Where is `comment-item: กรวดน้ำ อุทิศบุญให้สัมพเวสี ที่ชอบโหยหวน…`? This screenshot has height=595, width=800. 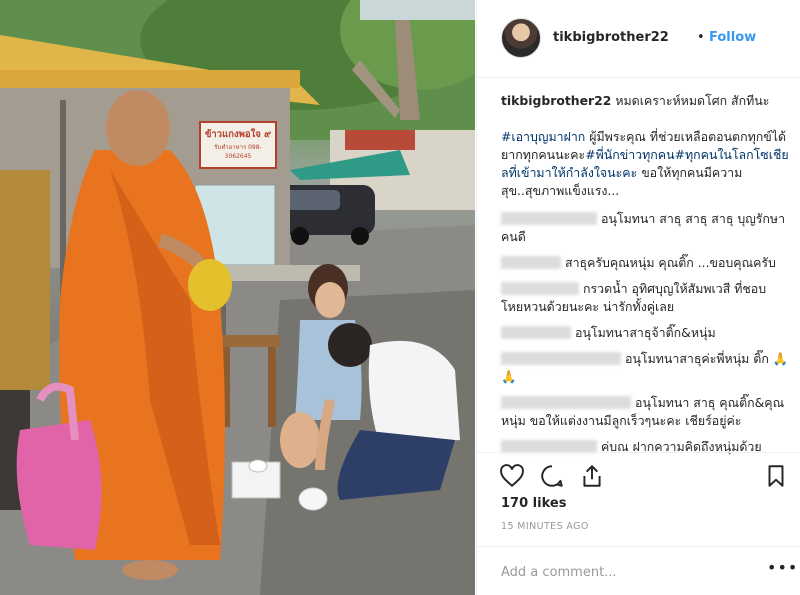
comment-item: กรวดน้ำ อุทิศบุญให้สัมพเวสี ที่ชอบโหยหวน… is located at coordinates (647, 298).